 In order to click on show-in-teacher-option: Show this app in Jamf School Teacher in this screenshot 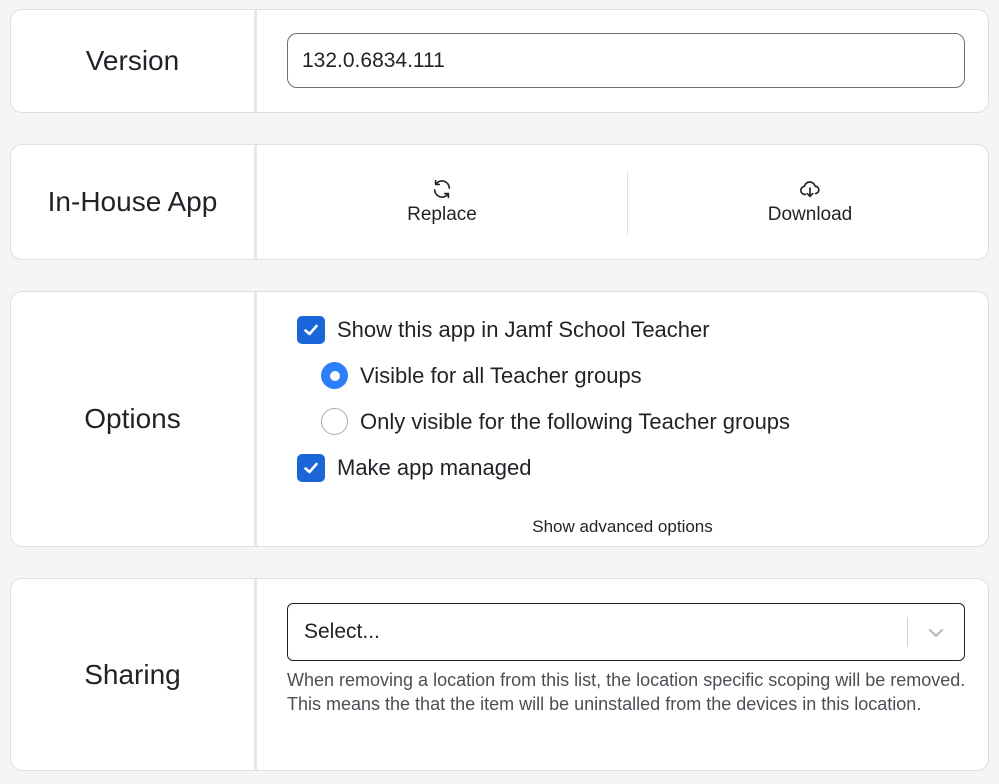, I will do `click(503, 330)`.